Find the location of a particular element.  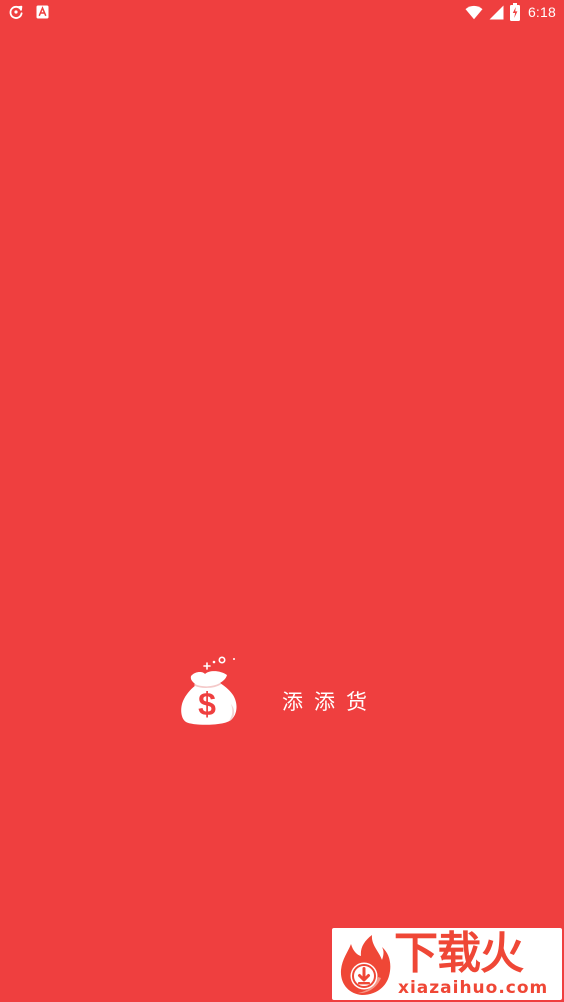

watermark-name: 下载火 is located at coordinates (459, 953).